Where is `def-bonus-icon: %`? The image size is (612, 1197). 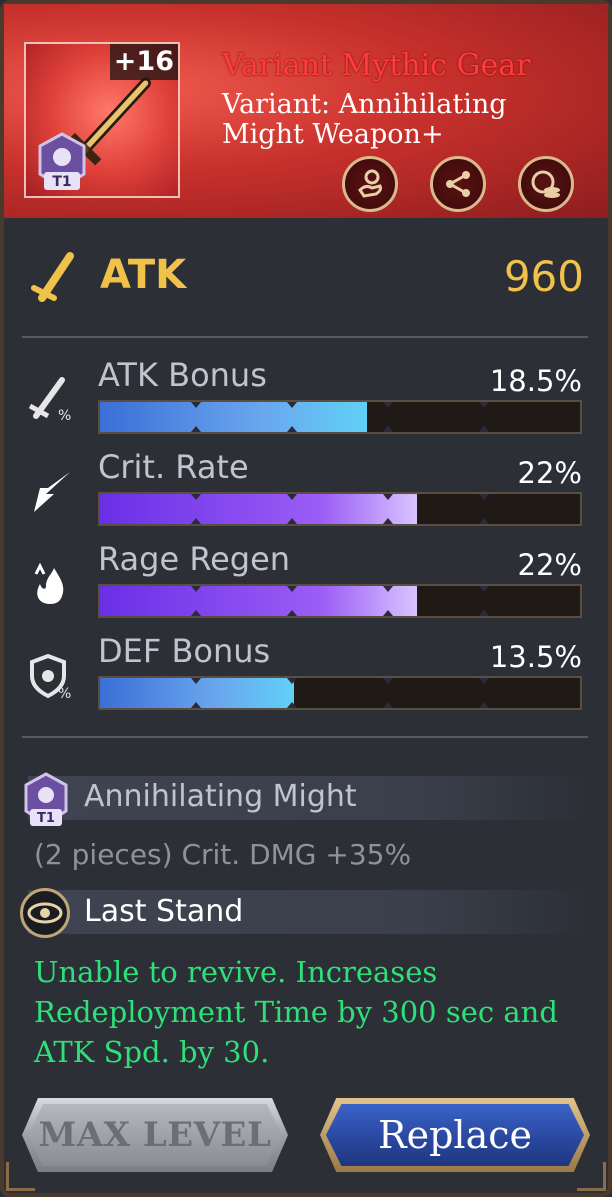
def-bonus-icon: % is located at coordinates (50, 676).